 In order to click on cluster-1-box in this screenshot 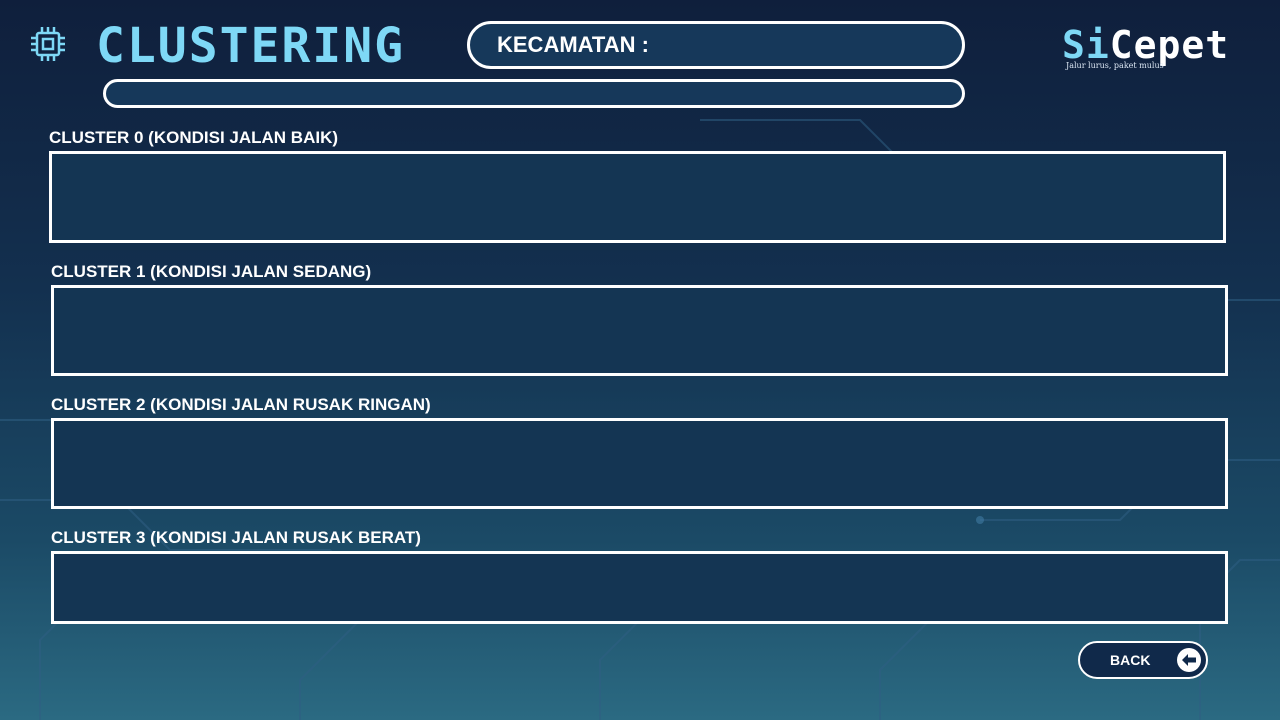, I will do `click(639, 330)`.